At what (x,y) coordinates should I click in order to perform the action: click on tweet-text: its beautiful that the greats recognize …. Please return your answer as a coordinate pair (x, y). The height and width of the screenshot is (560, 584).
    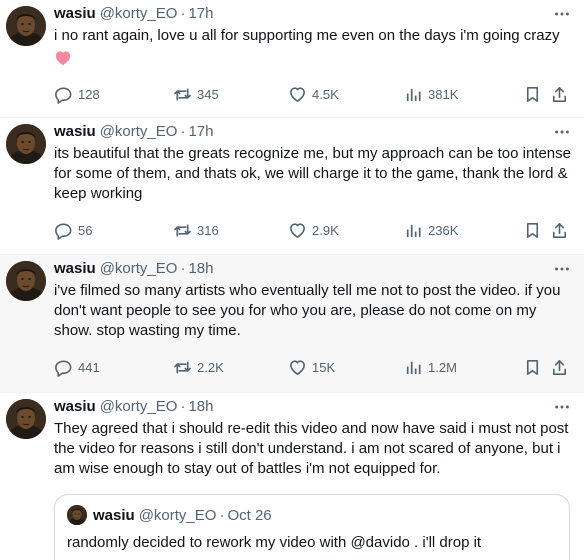
    Looking at the image, I should click on (312, 173).